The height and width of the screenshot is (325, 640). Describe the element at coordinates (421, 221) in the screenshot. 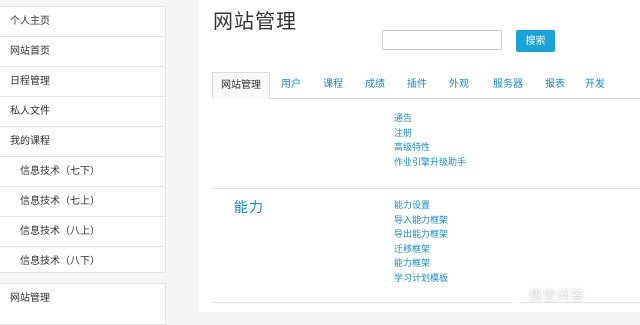

I see `link-import-framework: 导入能力框架` at that location.